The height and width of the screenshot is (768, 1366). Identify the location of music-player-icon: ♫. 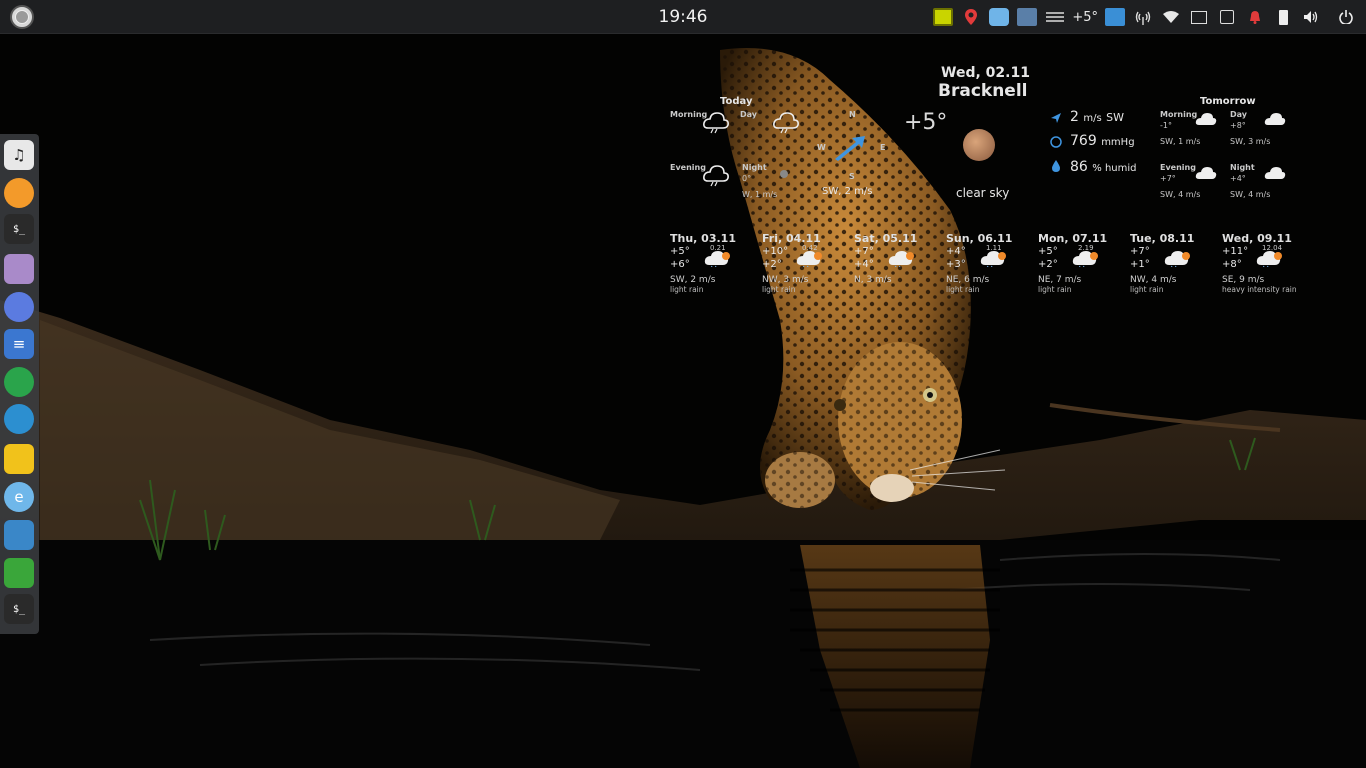
(19, 155).